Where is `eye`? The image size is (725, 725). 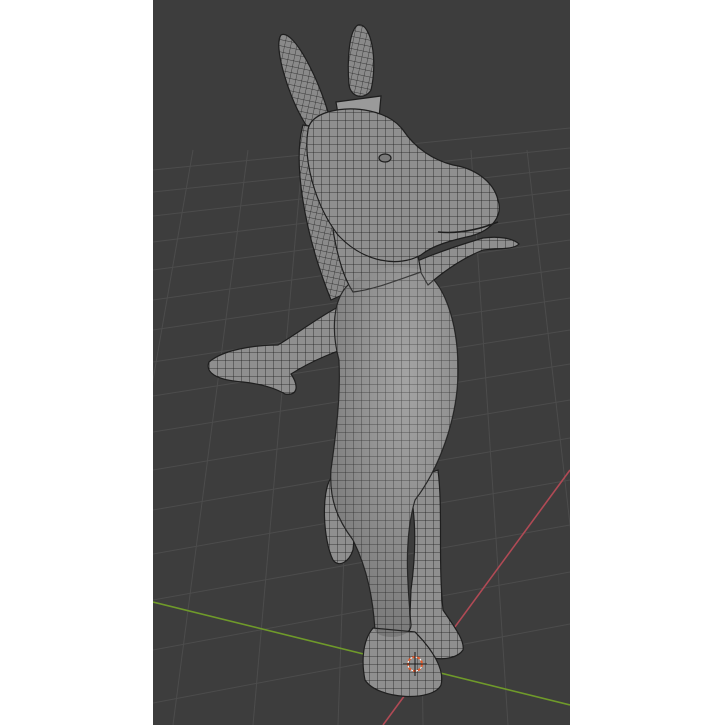 eye is located at coordinates (385, 158).